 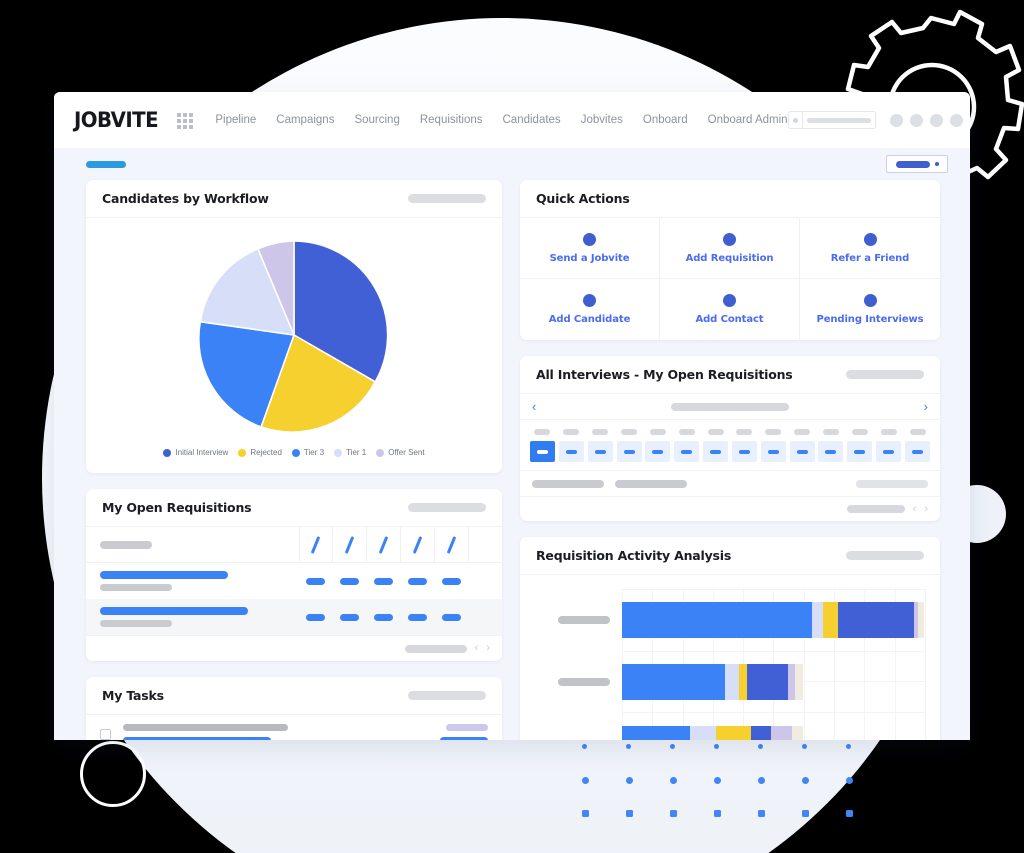 What do you see at coordinates (589, 319) in the screenshot?
I see `quick-action-label: Add Candidate` at bounding box center [589, 319].